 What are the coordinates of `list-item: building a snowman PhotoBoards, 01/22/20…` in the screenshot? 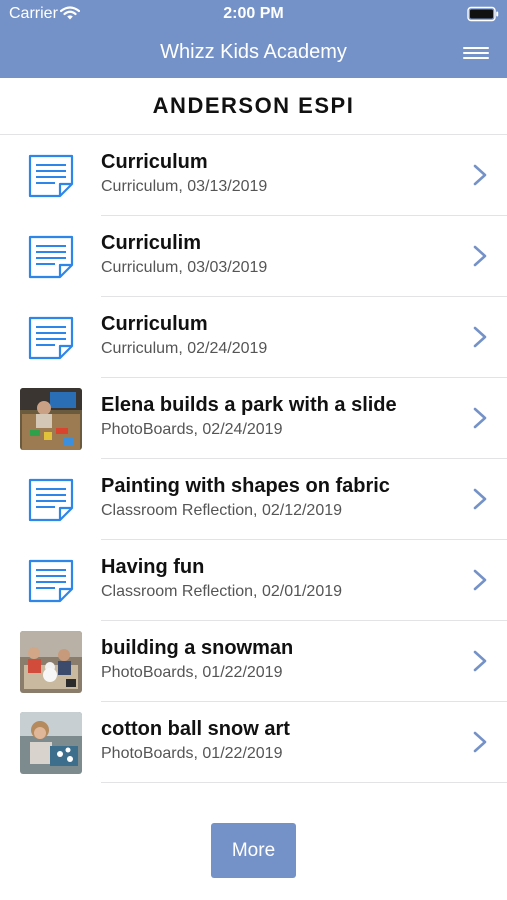 It's located at (253, 661).